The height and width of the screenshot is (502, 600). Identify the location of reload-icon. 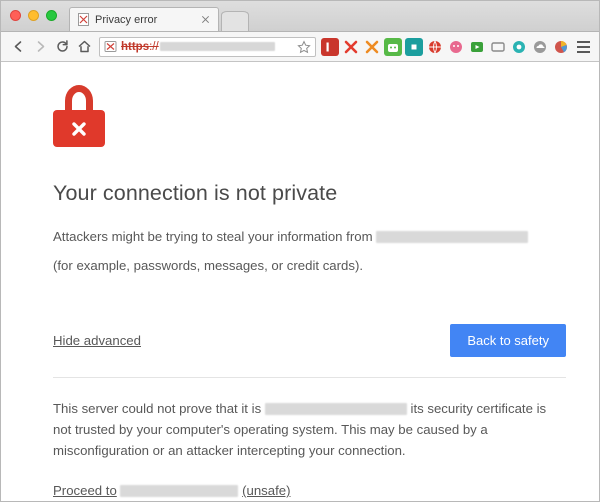
(62, 47).